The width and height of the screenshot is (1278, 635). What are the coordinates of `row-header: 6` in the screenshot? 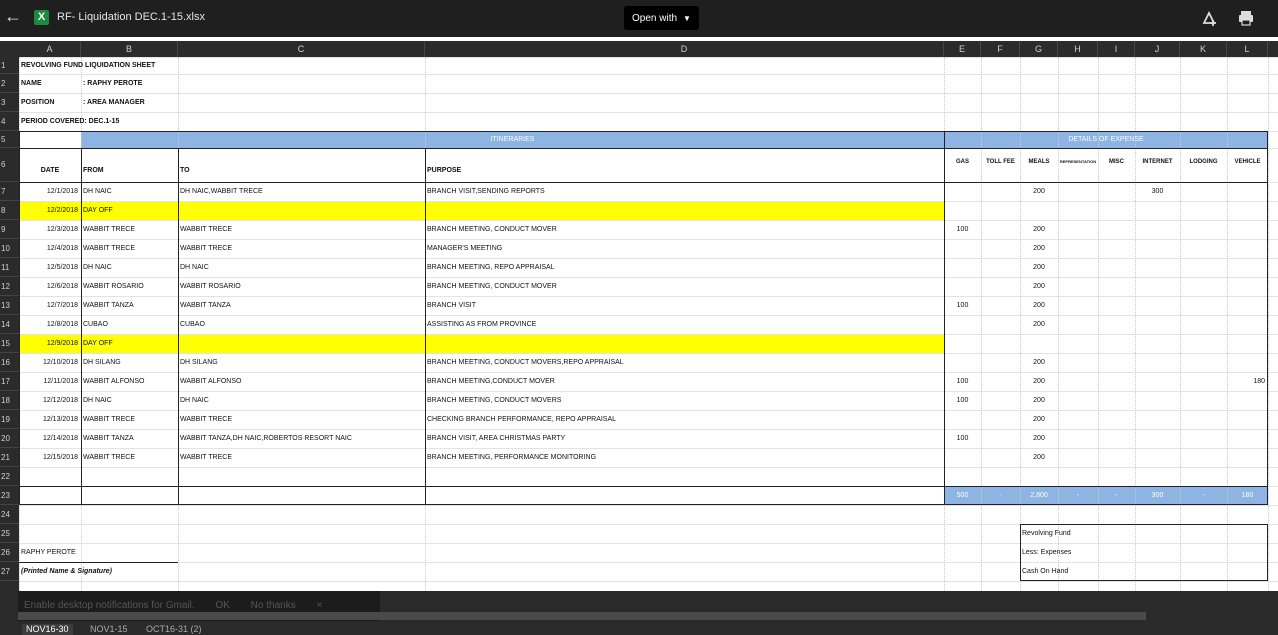 It's located at (9, 165).